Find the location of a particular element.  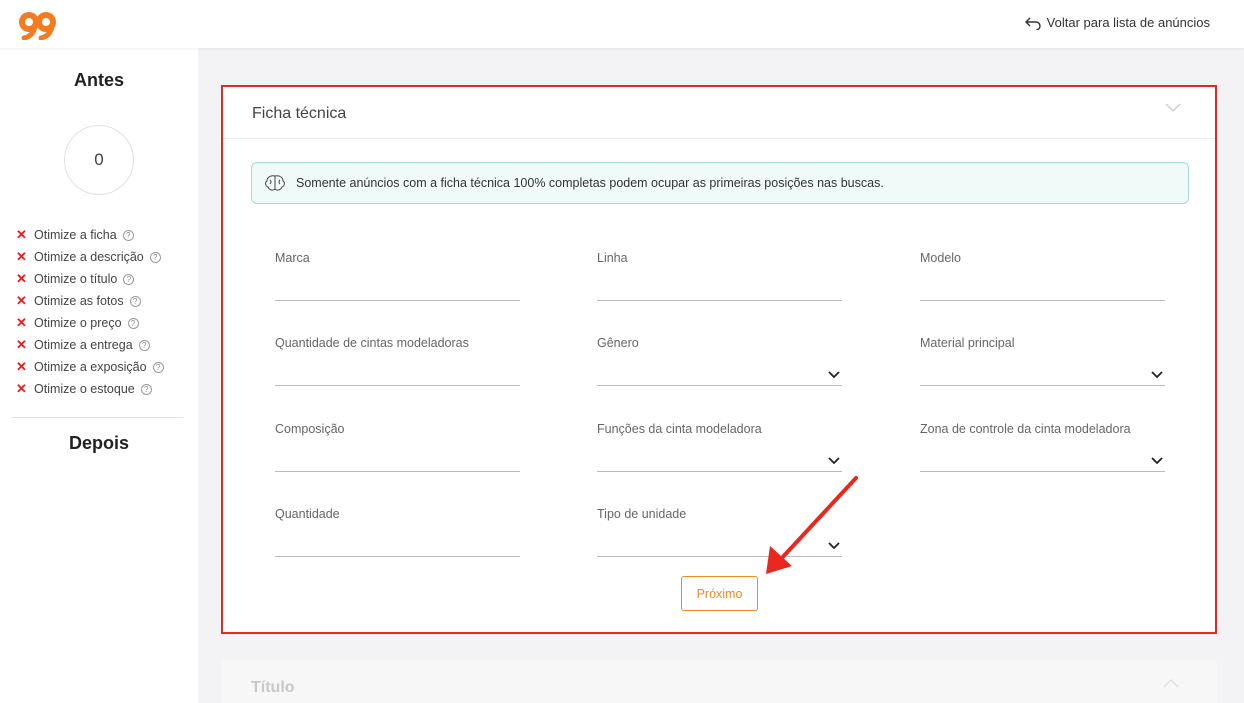

field-label: Quantidade de cintas modeladoras is located at coordinates (372, 343).